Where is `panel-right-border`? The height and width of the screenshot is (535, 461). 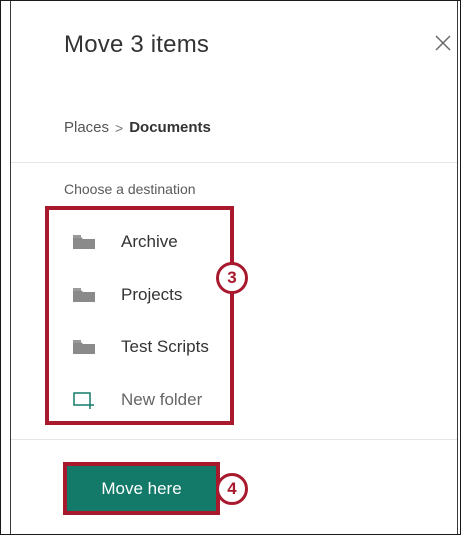
panel-right-border is located at coordinates (457, 267).